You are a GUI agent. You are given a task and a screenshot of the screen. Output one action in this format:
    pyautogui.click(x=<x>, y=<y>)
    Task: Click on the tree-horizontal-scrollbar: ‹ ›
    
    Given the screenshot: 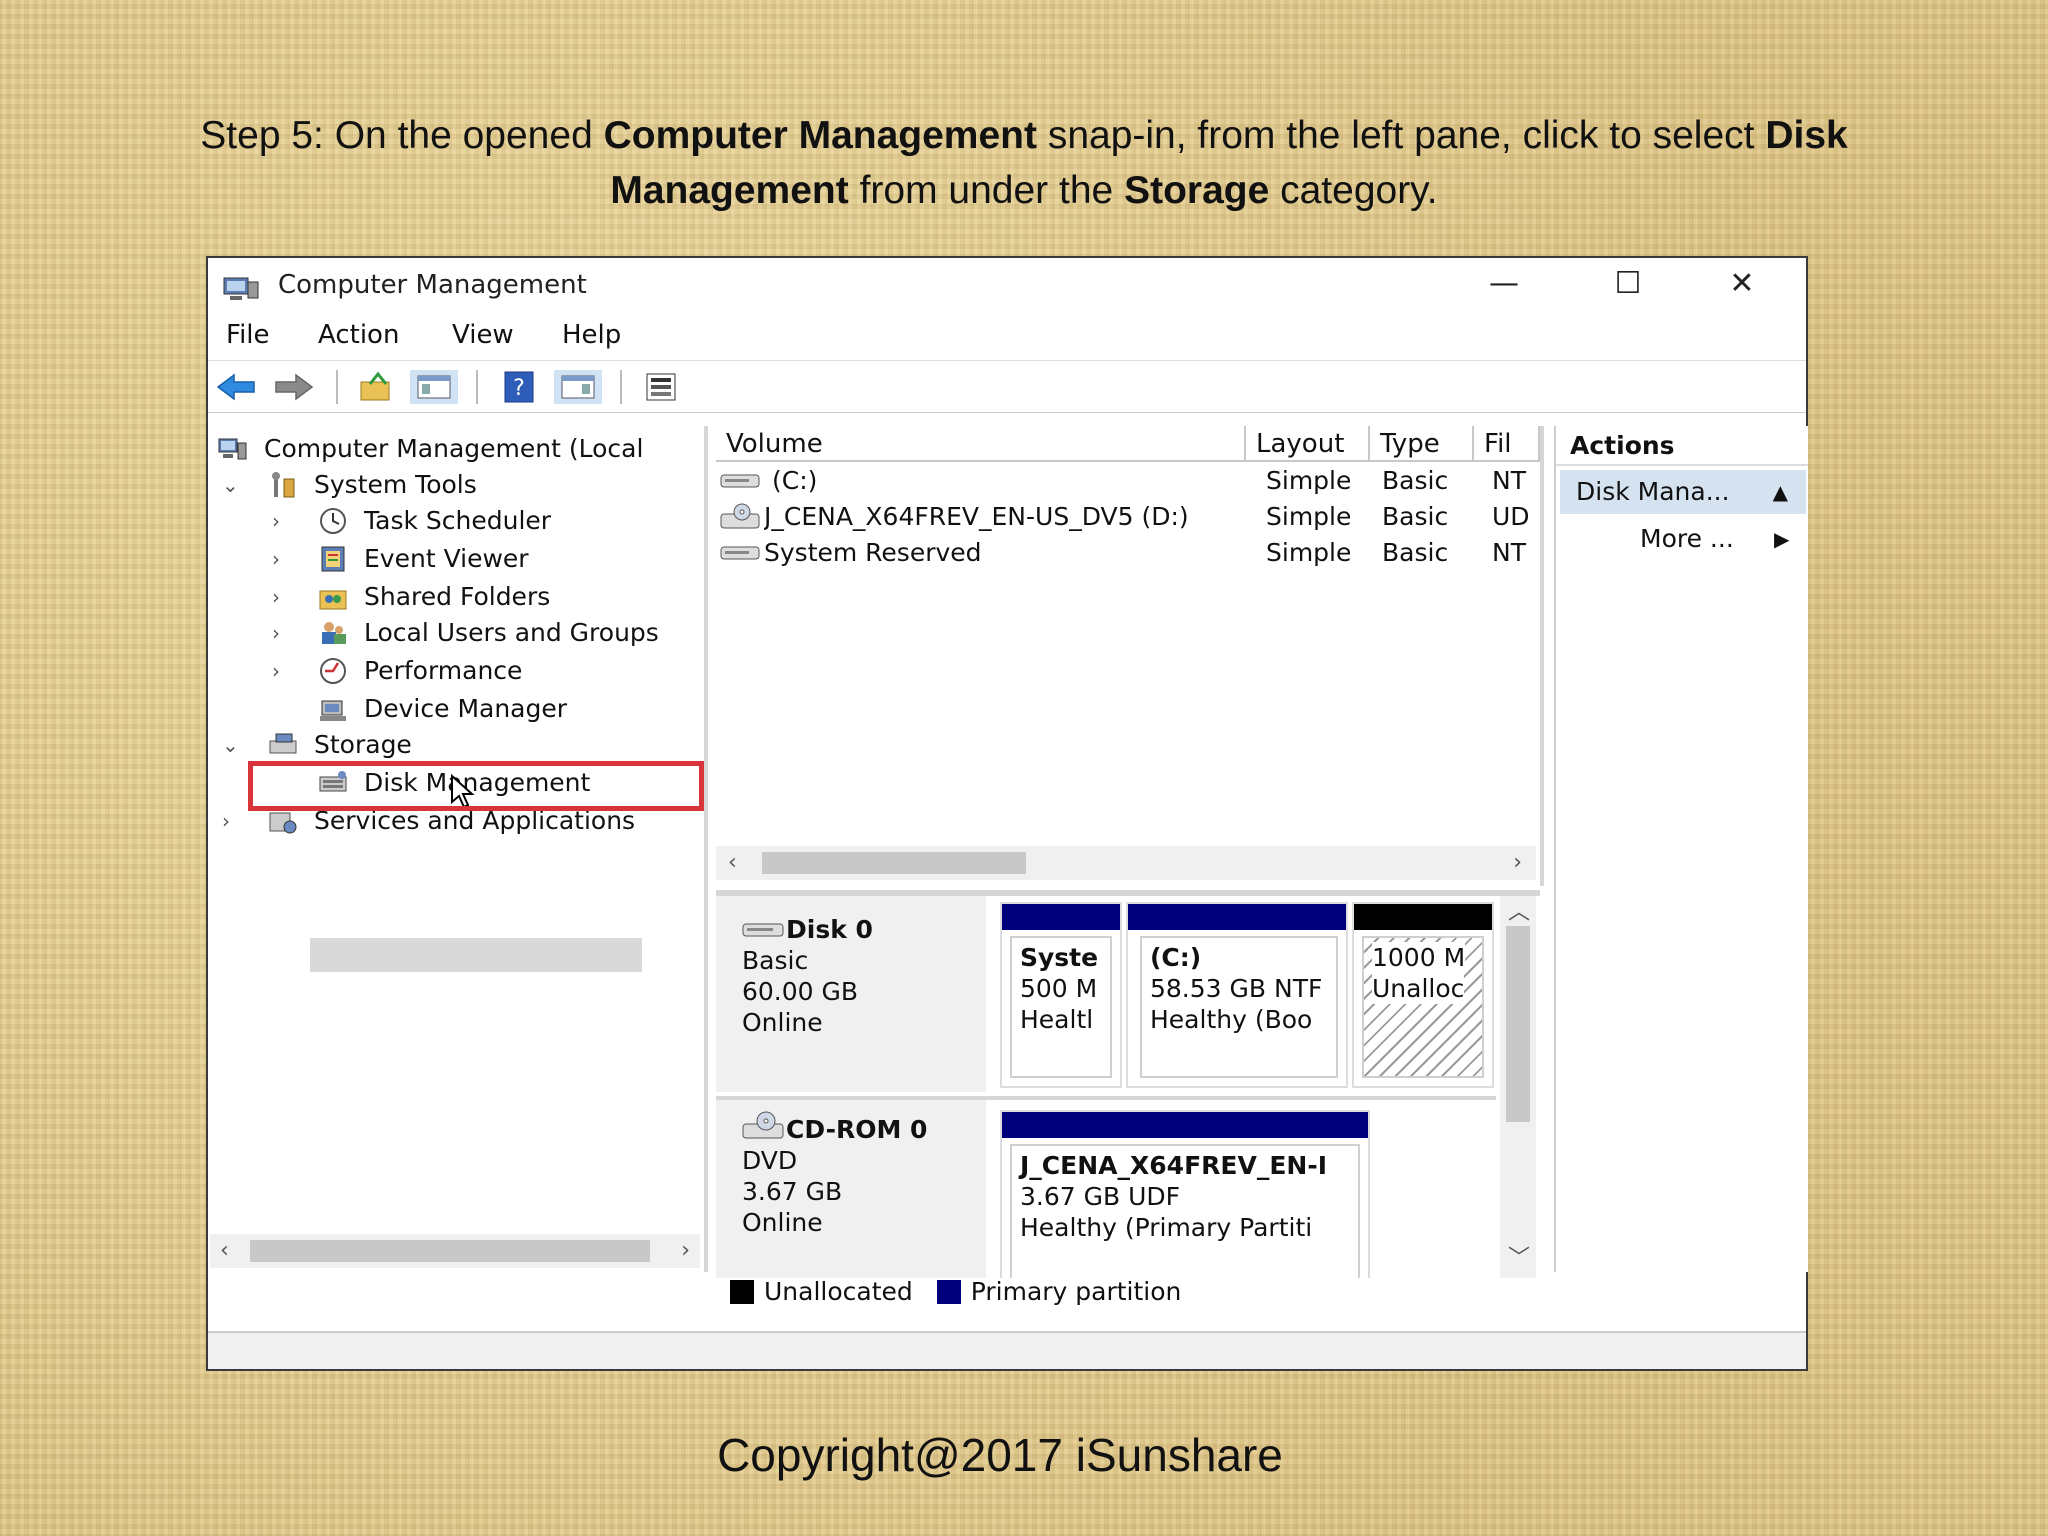 What is the action you would take?
    pyautogui.click(x=455, y=1251)
    